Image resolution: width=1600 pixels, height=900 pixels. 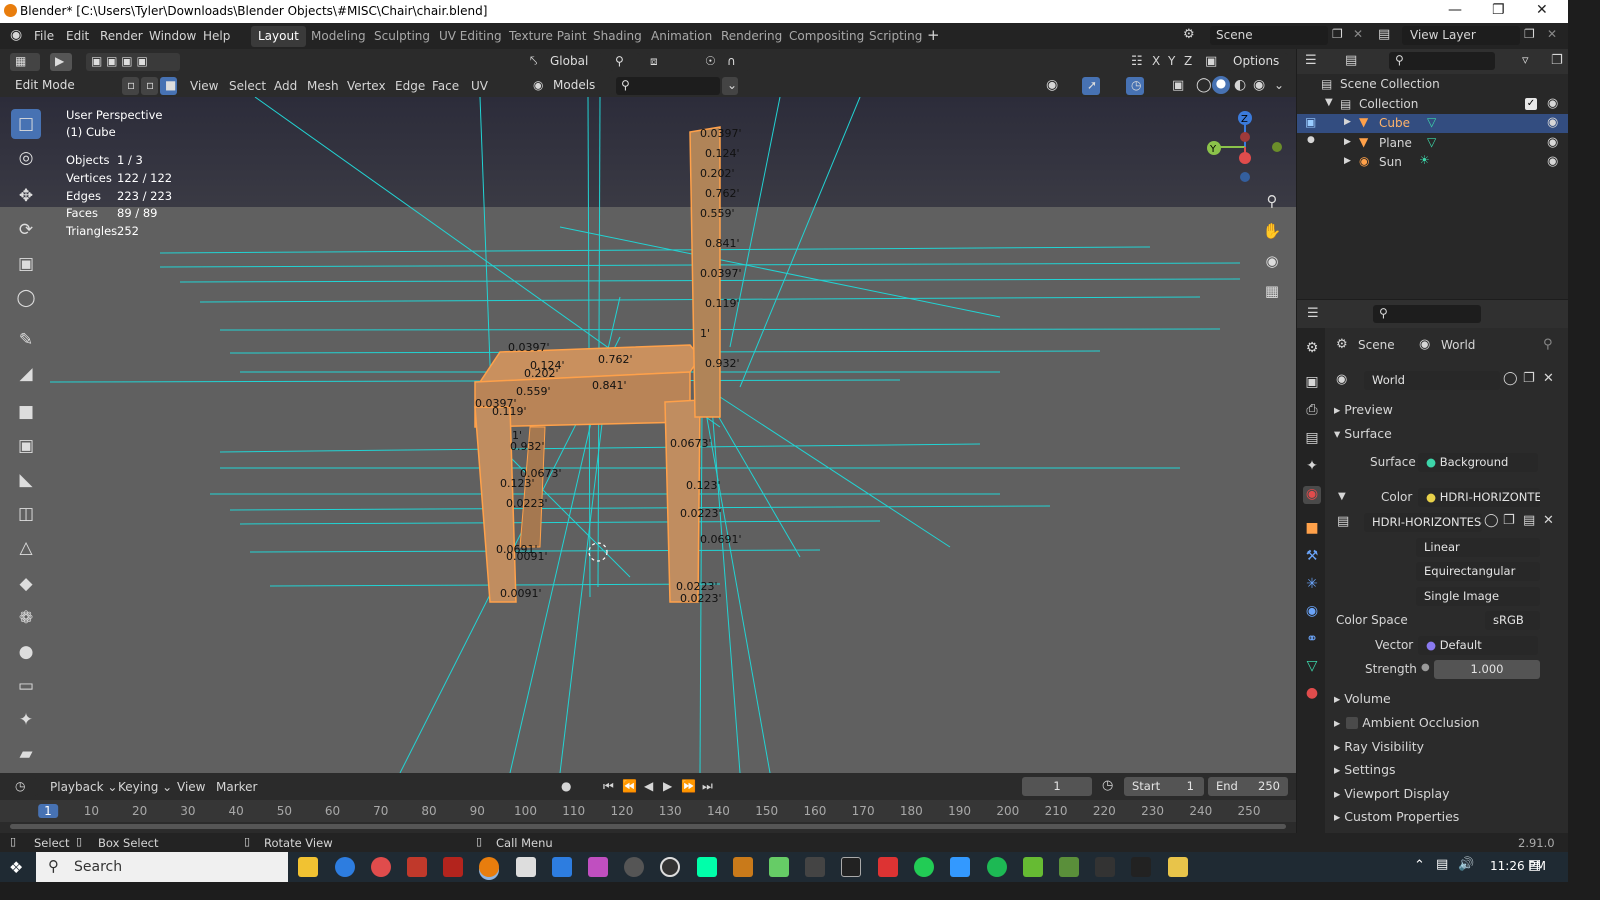 What do you see at coordinates (16, 35) in the screenshot?
I see `blender-menu-icon: ◉` at bounding box center [16, 35].